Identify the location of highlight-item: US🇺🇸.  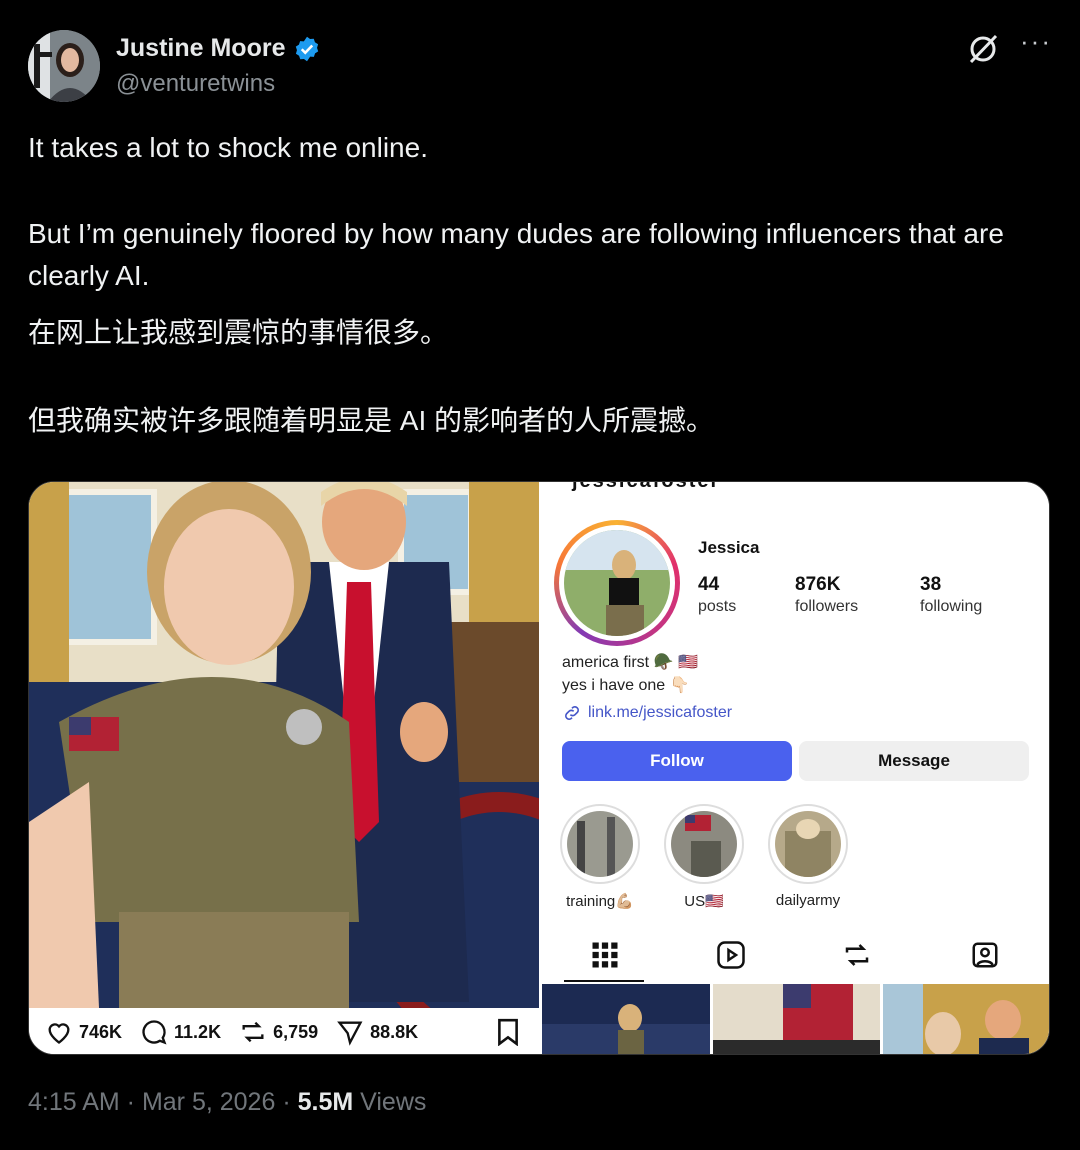
(704, 857).